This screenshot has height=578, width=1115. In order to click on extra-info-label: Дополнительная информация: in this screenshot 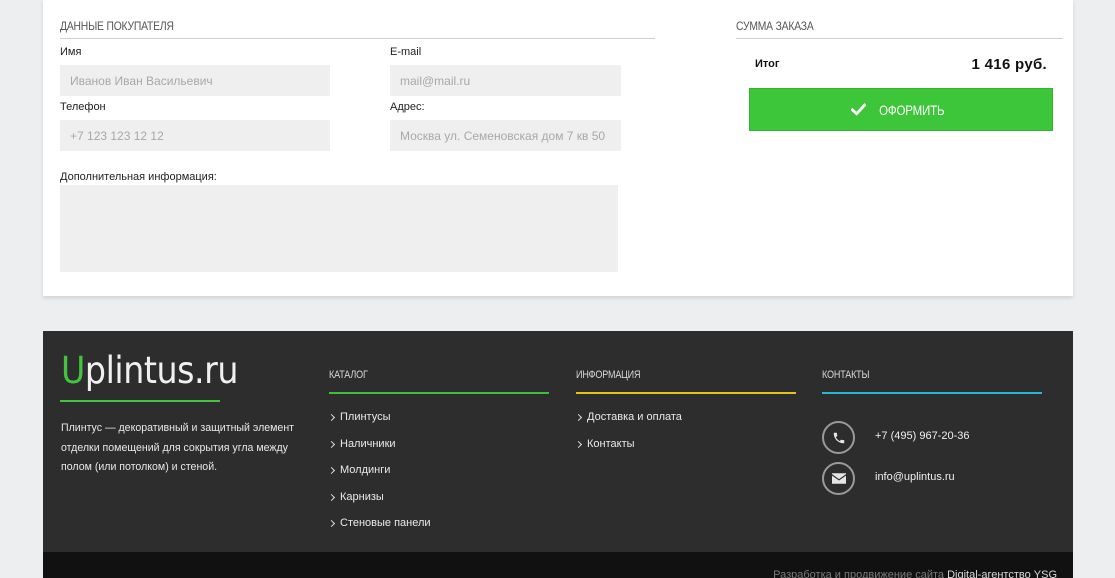, I will do `click(138, 177)`.